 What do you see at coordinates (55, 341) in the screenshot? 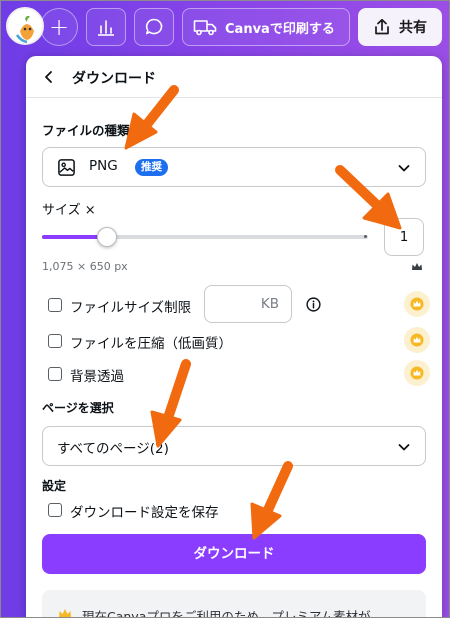
I see `compress-checkbox` at bounding box center [55, 341].